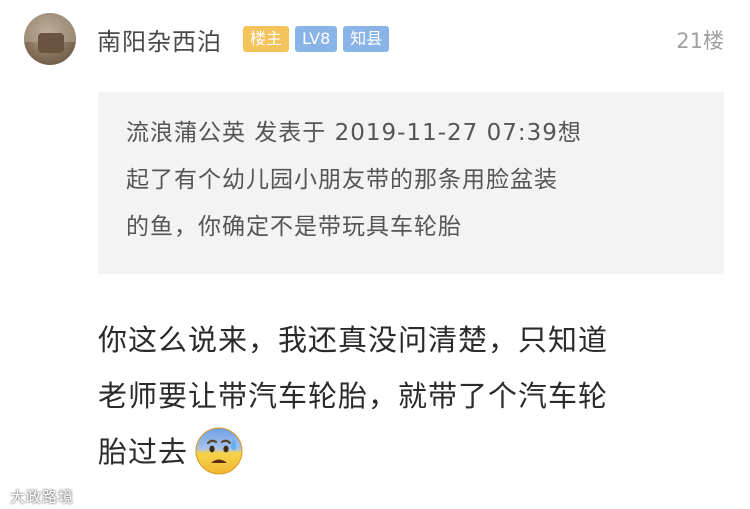 This screenshot has width=750, height=509. I want to click on avatar-figure, so click(51, 43).